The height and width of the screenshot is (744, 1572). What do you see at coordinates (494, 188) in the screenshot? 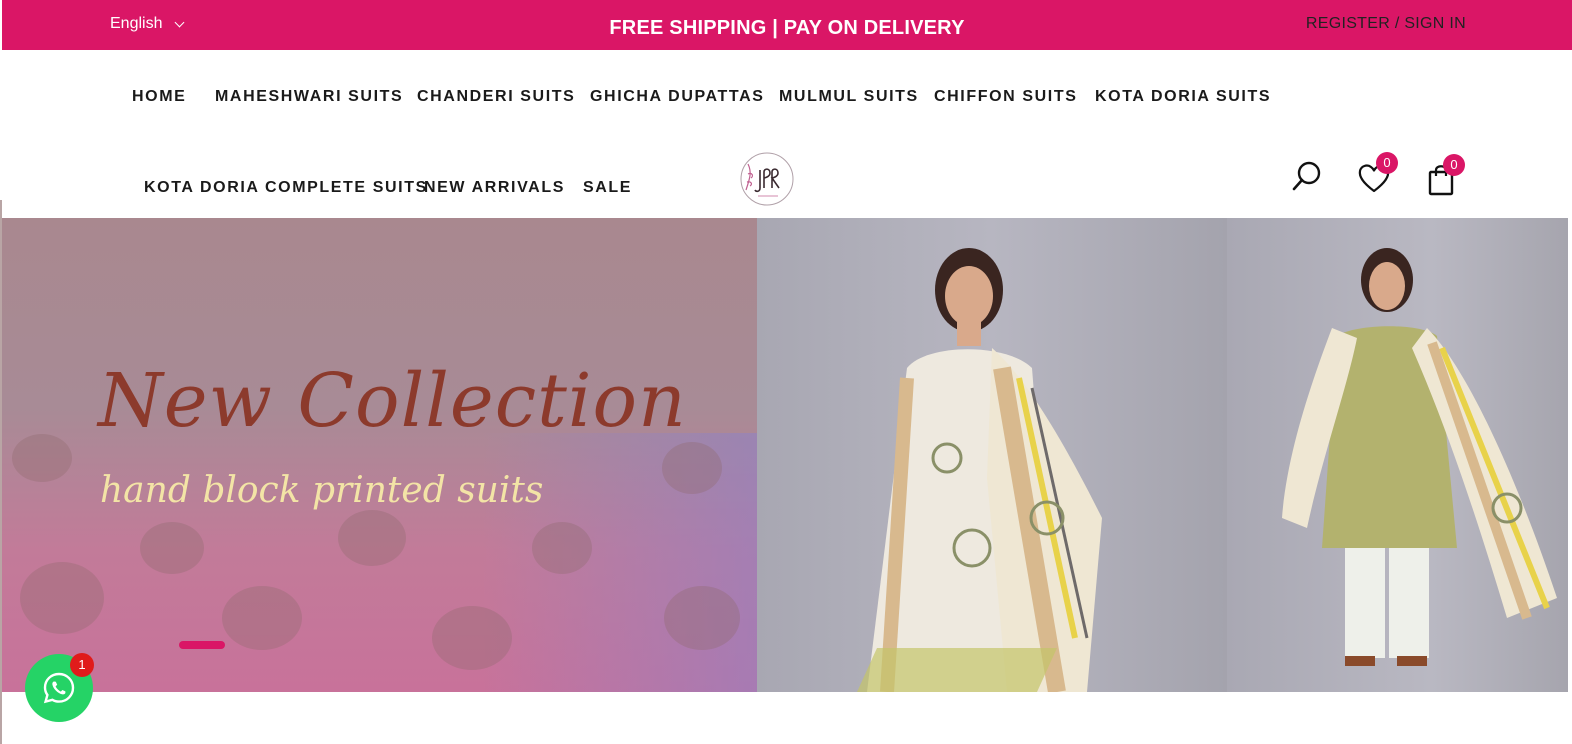
I see `nav-item-new-arrivals: NEW ARRIVALS` at bounding box center [494, 188].